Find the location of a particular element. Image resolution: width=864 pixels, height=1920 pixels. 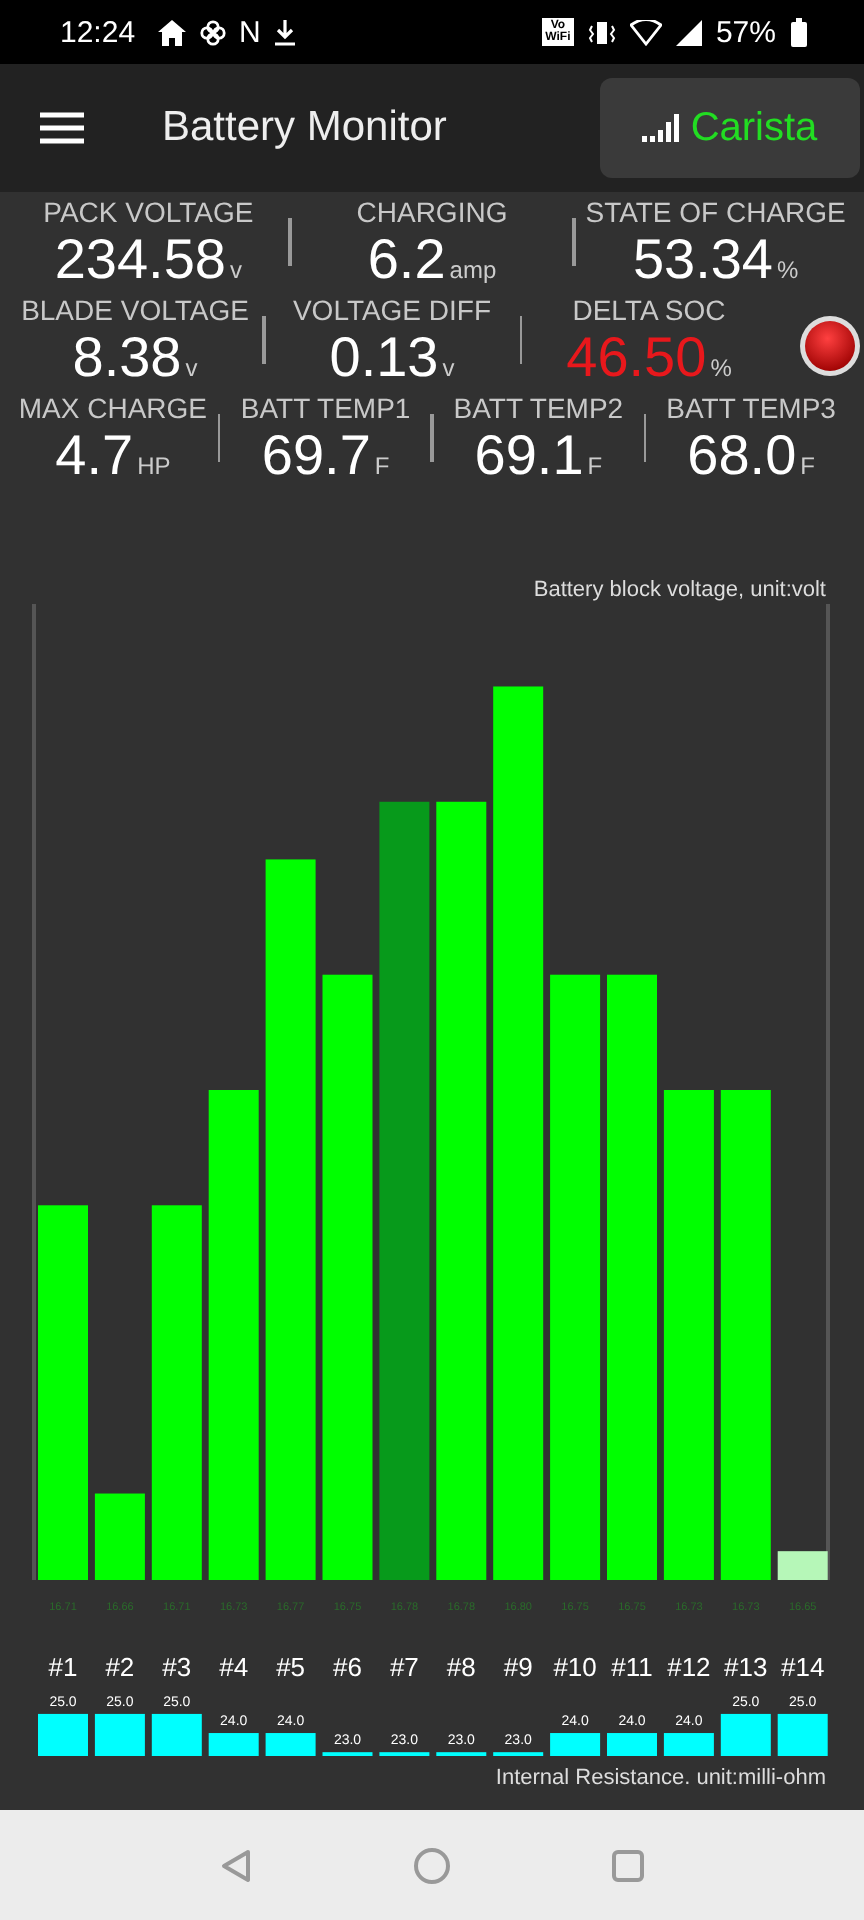

back-icon is located at coordinates (236, 1865).